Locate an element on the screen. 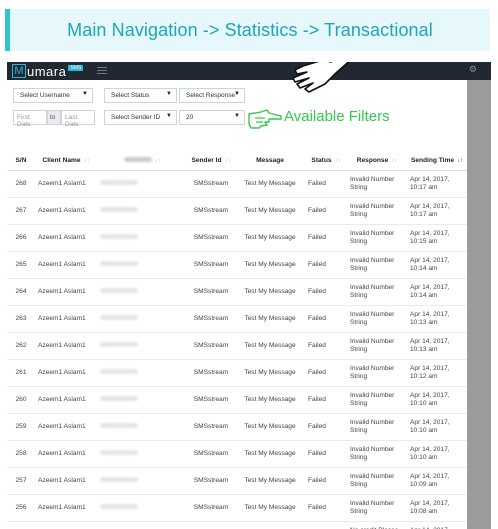  column-header-redacted: ↓↑ is located at coordinates (142, 160).